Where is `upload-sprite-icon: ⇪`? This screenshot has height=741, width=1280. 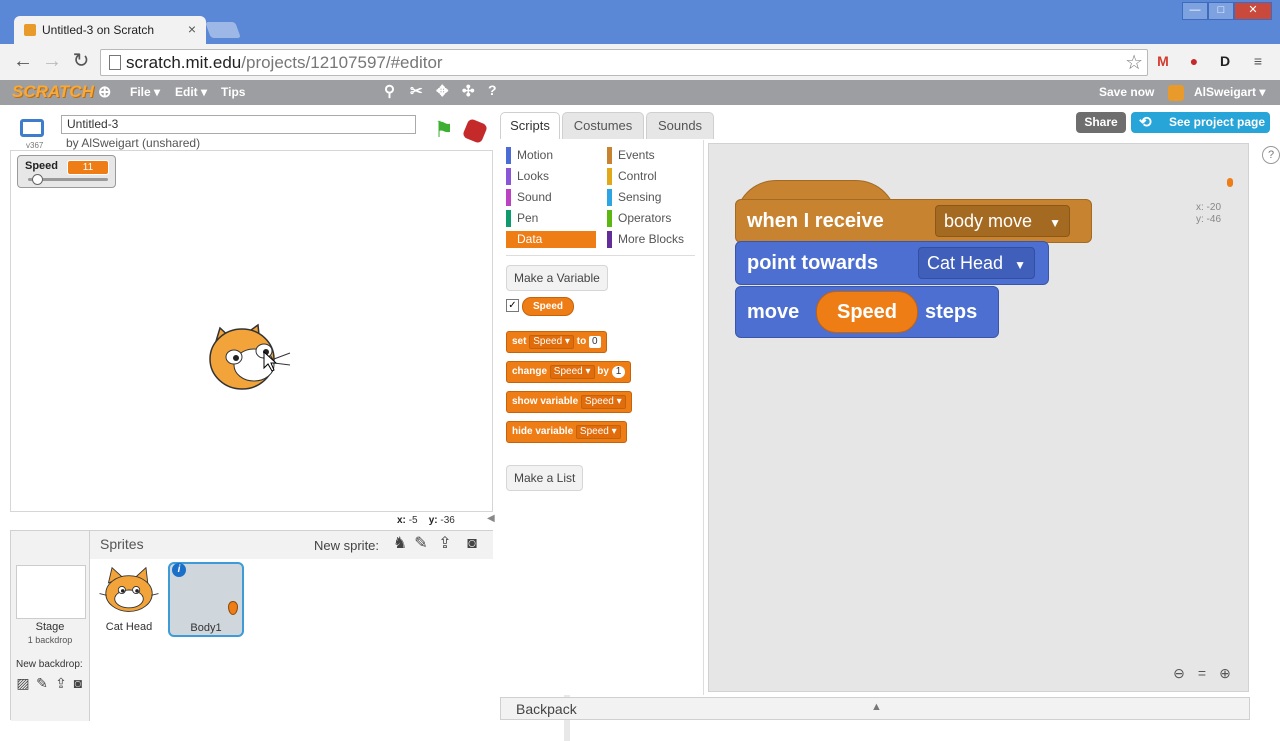 upload-sprite-icon: ⇪ is located at coordinates (445, 544).